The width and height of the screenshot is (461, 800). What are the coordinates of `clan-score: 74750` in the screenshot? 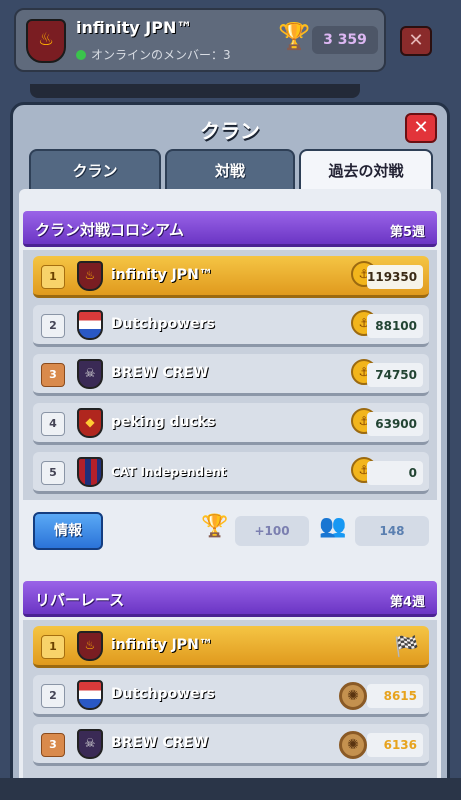 It's located at (395, 375).